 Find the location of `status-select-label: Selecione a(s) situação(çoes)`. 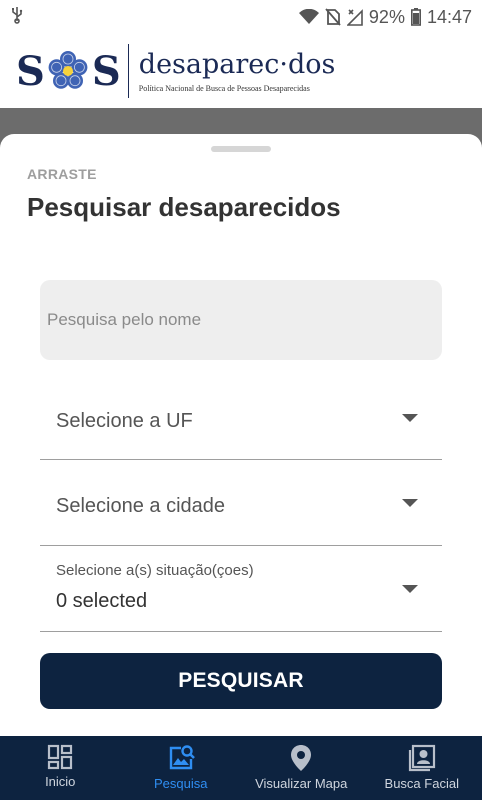

status-select-label: Selecione a(s) situação(çoes) is located at coordinates (155, 570).